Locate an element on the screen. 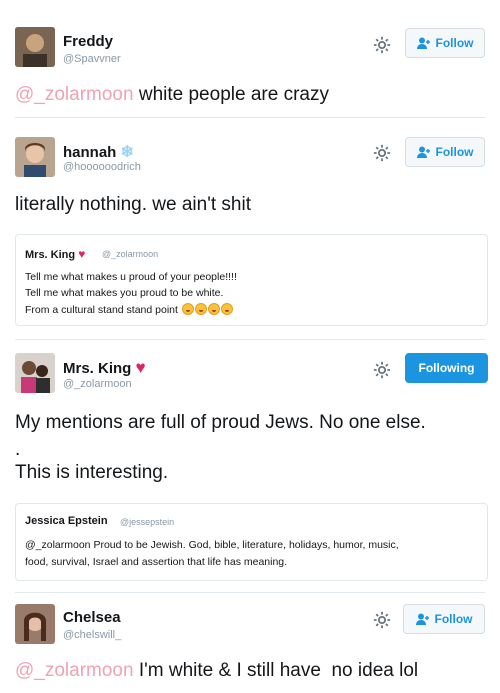  following-button: Following is located at coordinates (446, 368).